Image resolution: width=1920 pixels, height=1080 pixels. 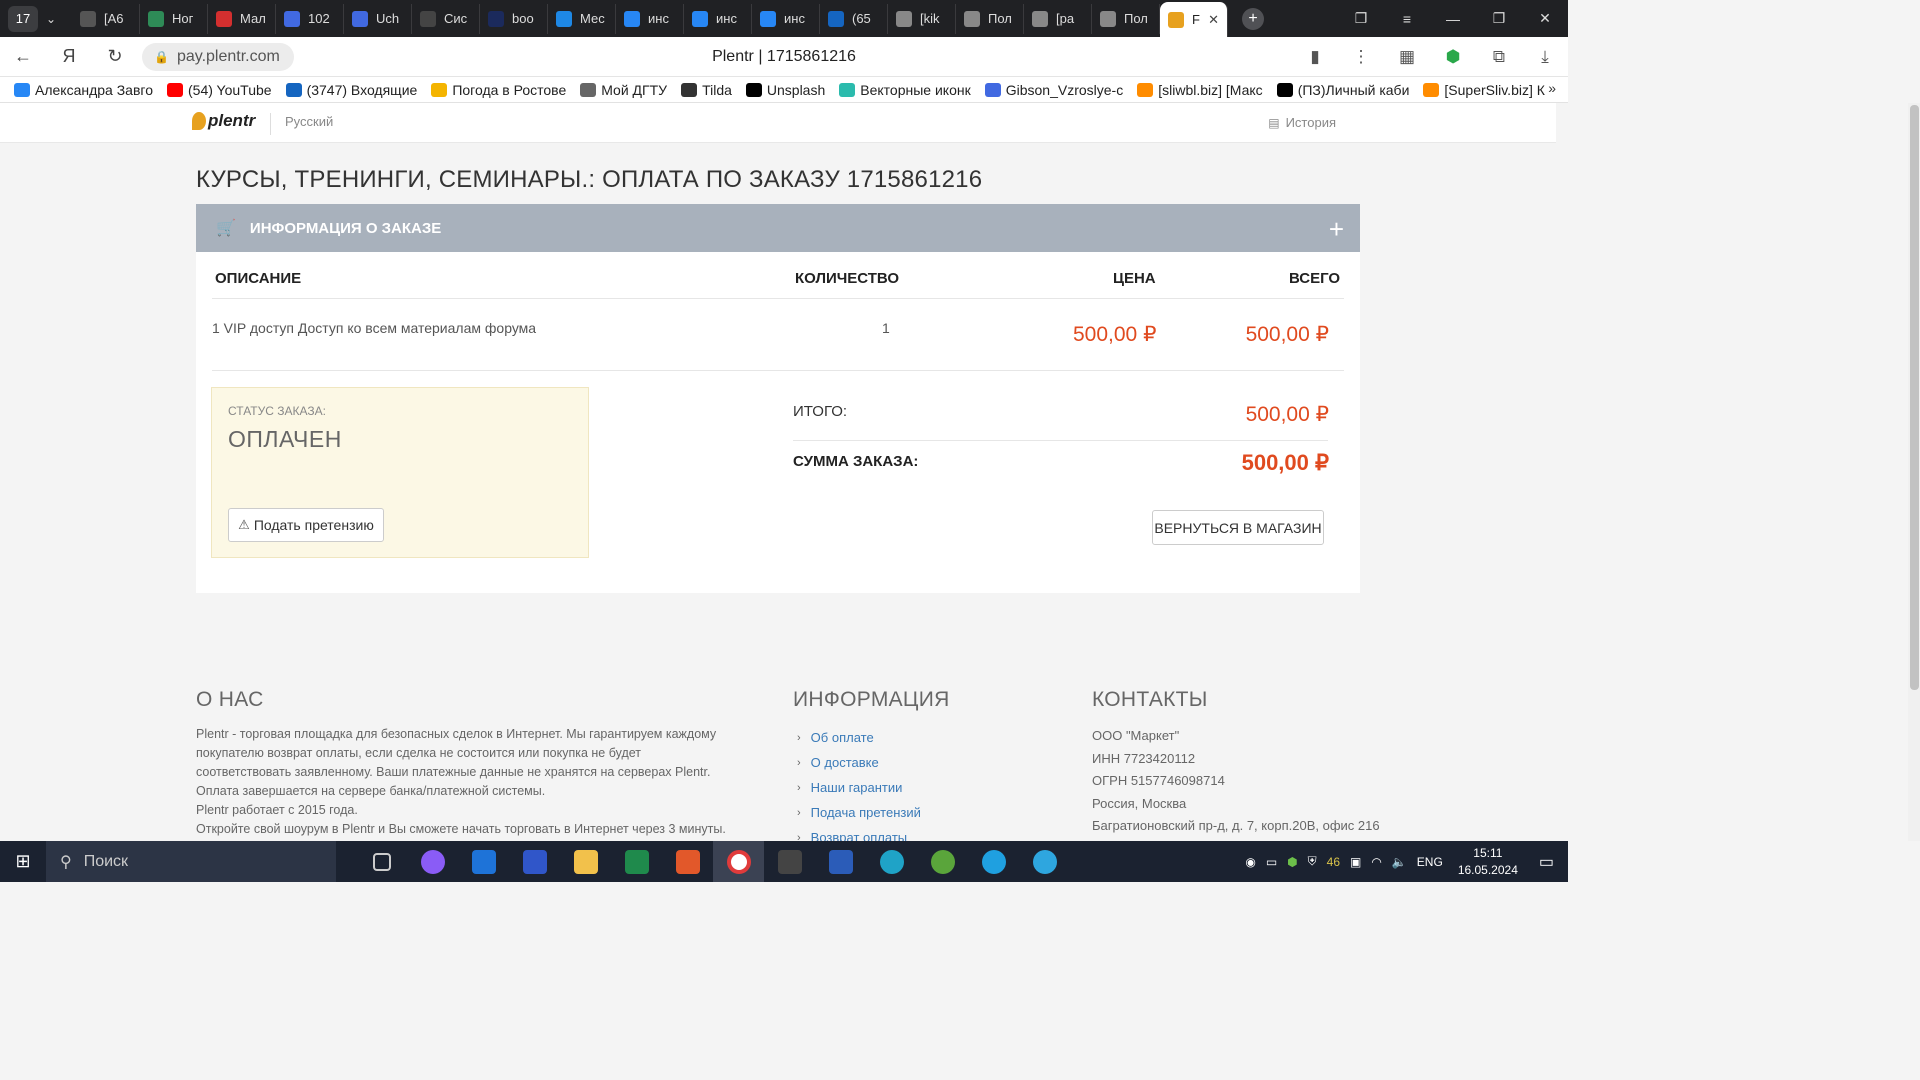 I want to click on more-icon: ⋮, so click(x=1361, y=57).